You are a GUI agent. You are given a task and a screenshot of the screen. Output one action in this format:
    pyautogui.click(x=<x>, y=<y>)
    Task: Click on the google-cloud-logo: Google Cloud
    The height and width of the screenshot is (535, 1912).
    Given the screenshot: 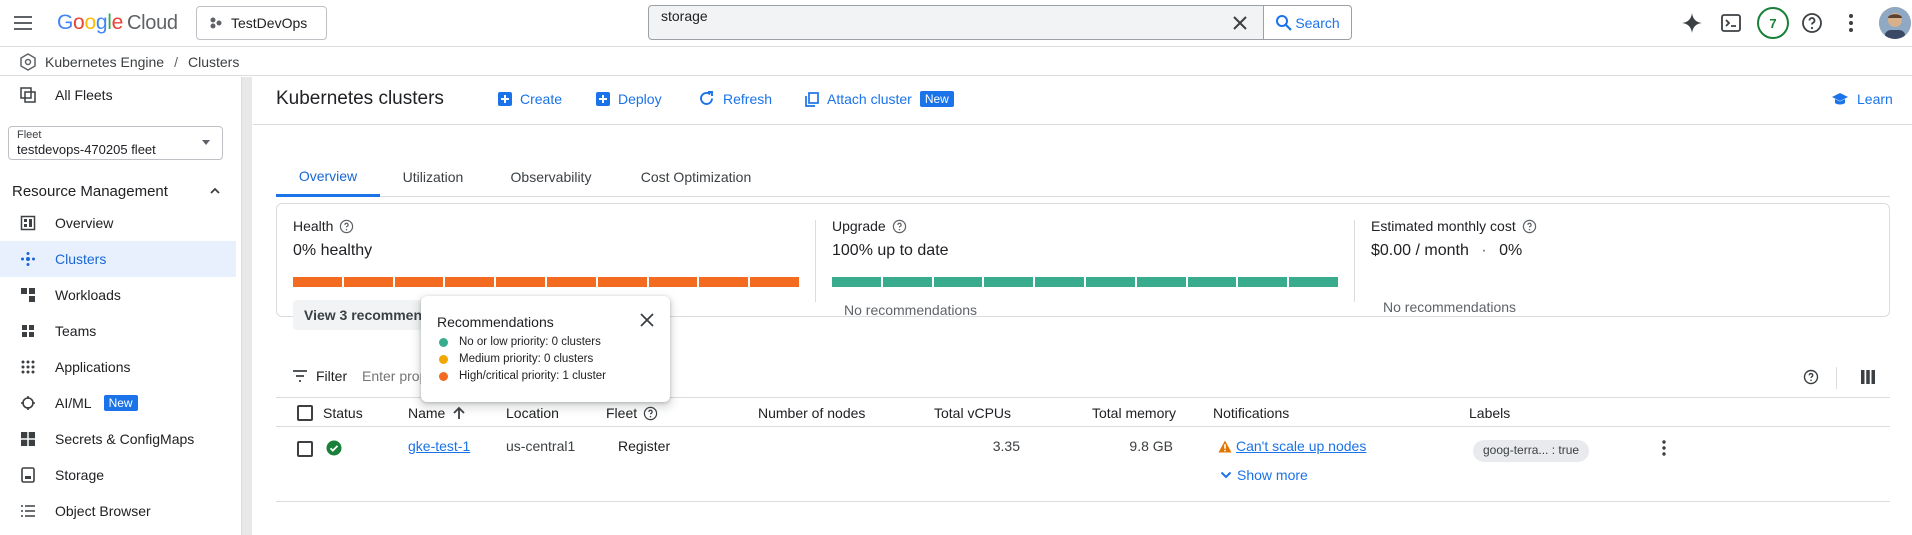 What is the action you would take?
    pyautogui.click(x=117, y=23)
    